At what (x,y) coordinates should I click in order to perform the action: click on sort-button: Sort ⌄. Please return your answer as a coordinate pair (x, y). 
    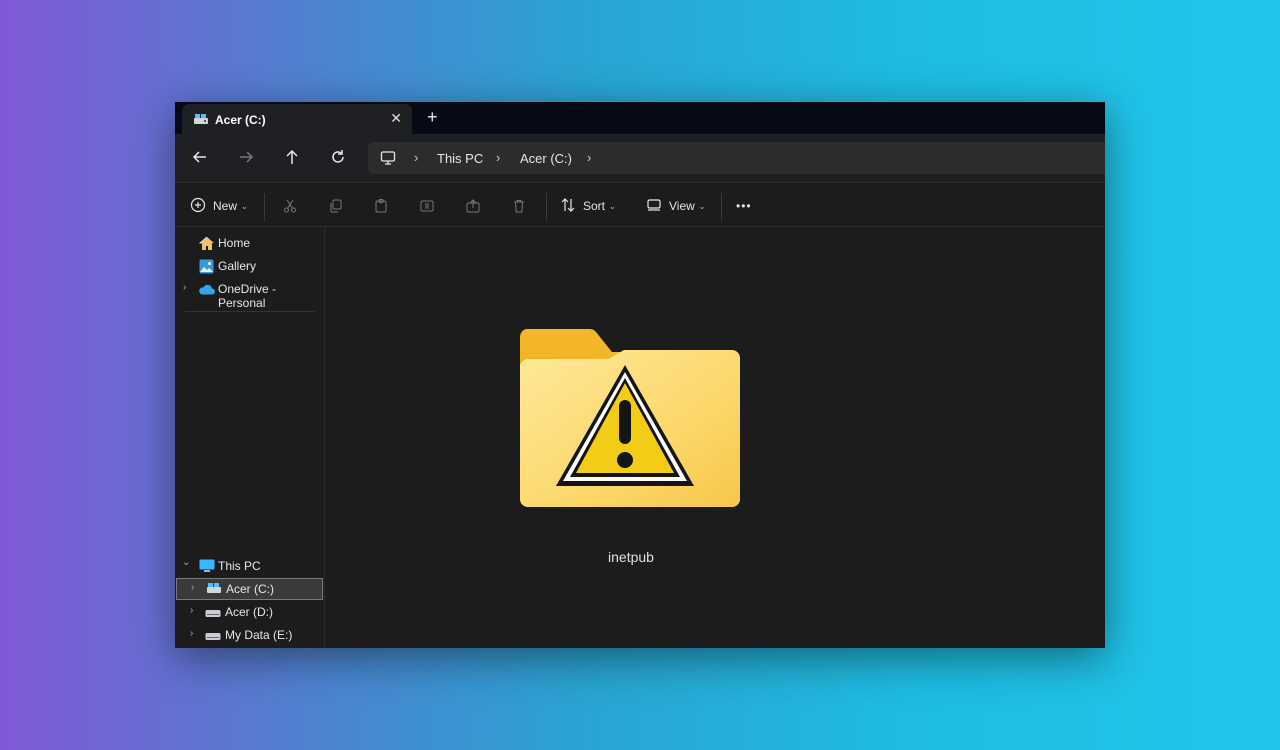
    Looking at the image, I should click on (588, 206).